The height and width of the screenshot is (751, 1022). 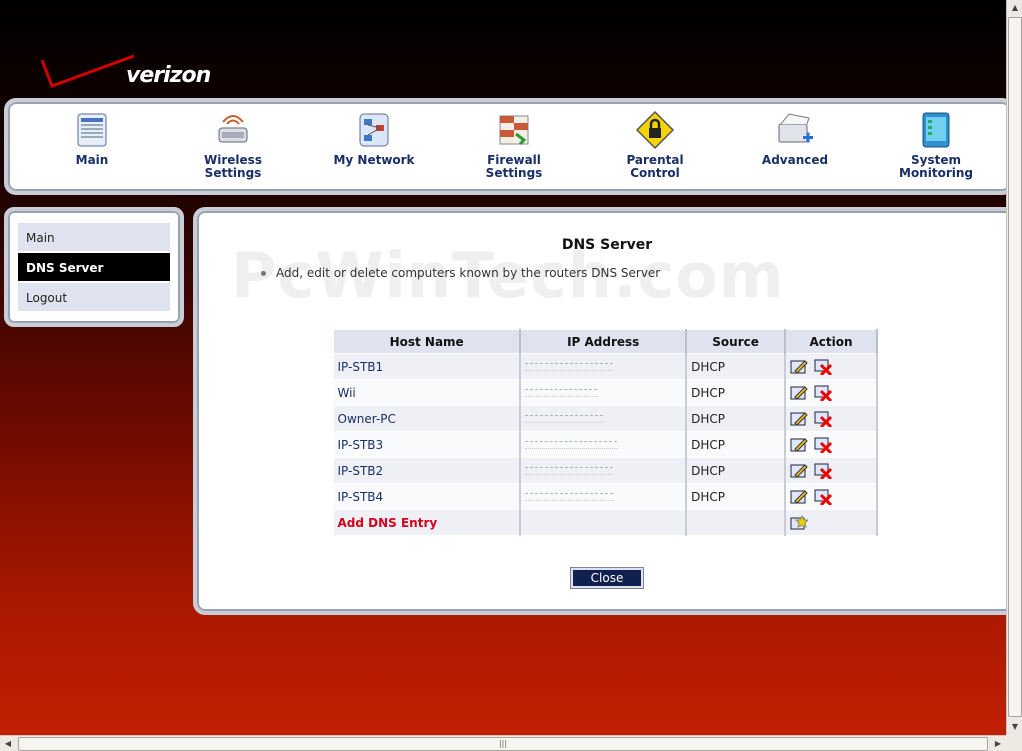 I want to click on wireless-icon, so click(x=233, y=129).